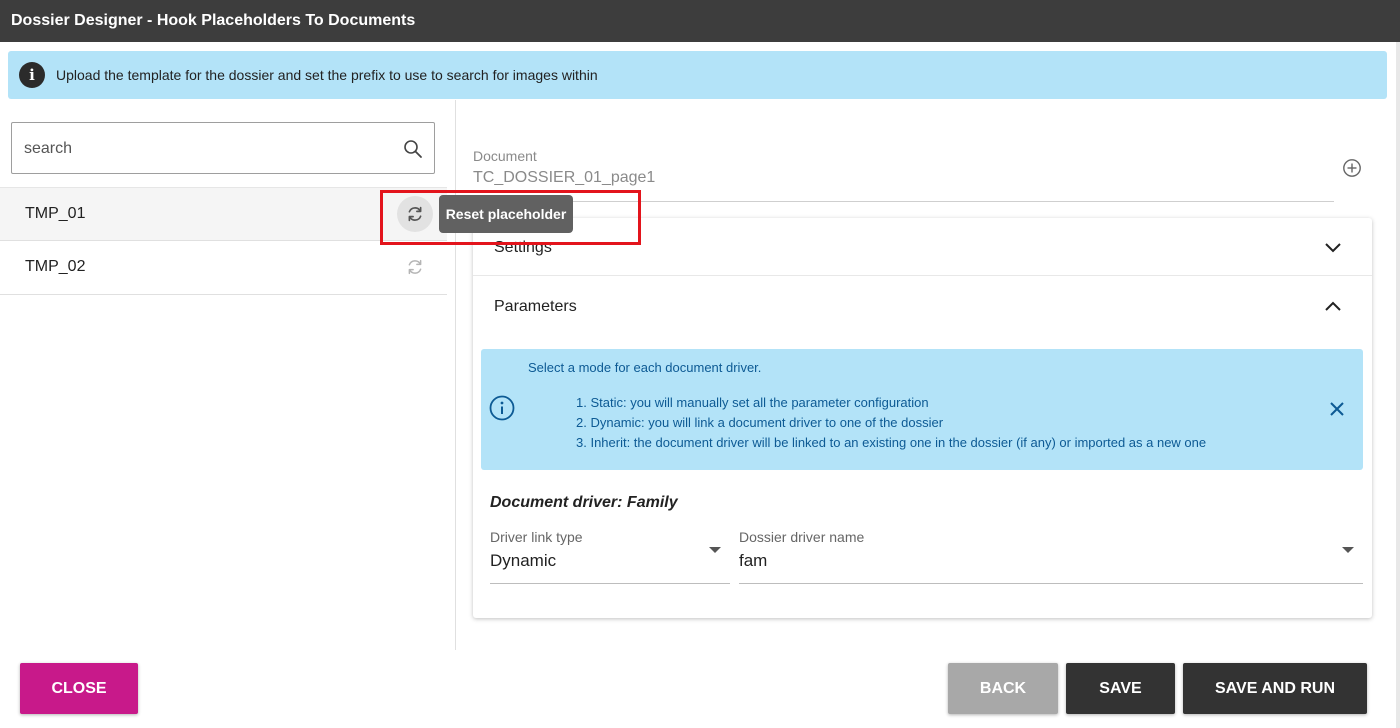 This screenshot has width=1400, height=728. Describe the element at coordinates (564, 177) in the screenshot. I see `document-value: TC_DOSSIER_01_page1` at that location.